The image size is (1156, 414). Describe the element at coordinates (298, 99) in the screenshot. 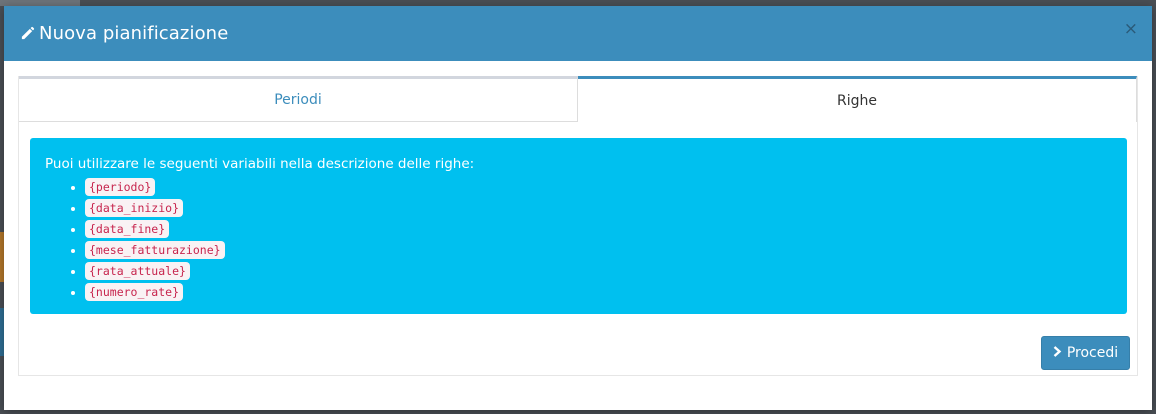

I see `tab-periodi: Periodi` at that location.